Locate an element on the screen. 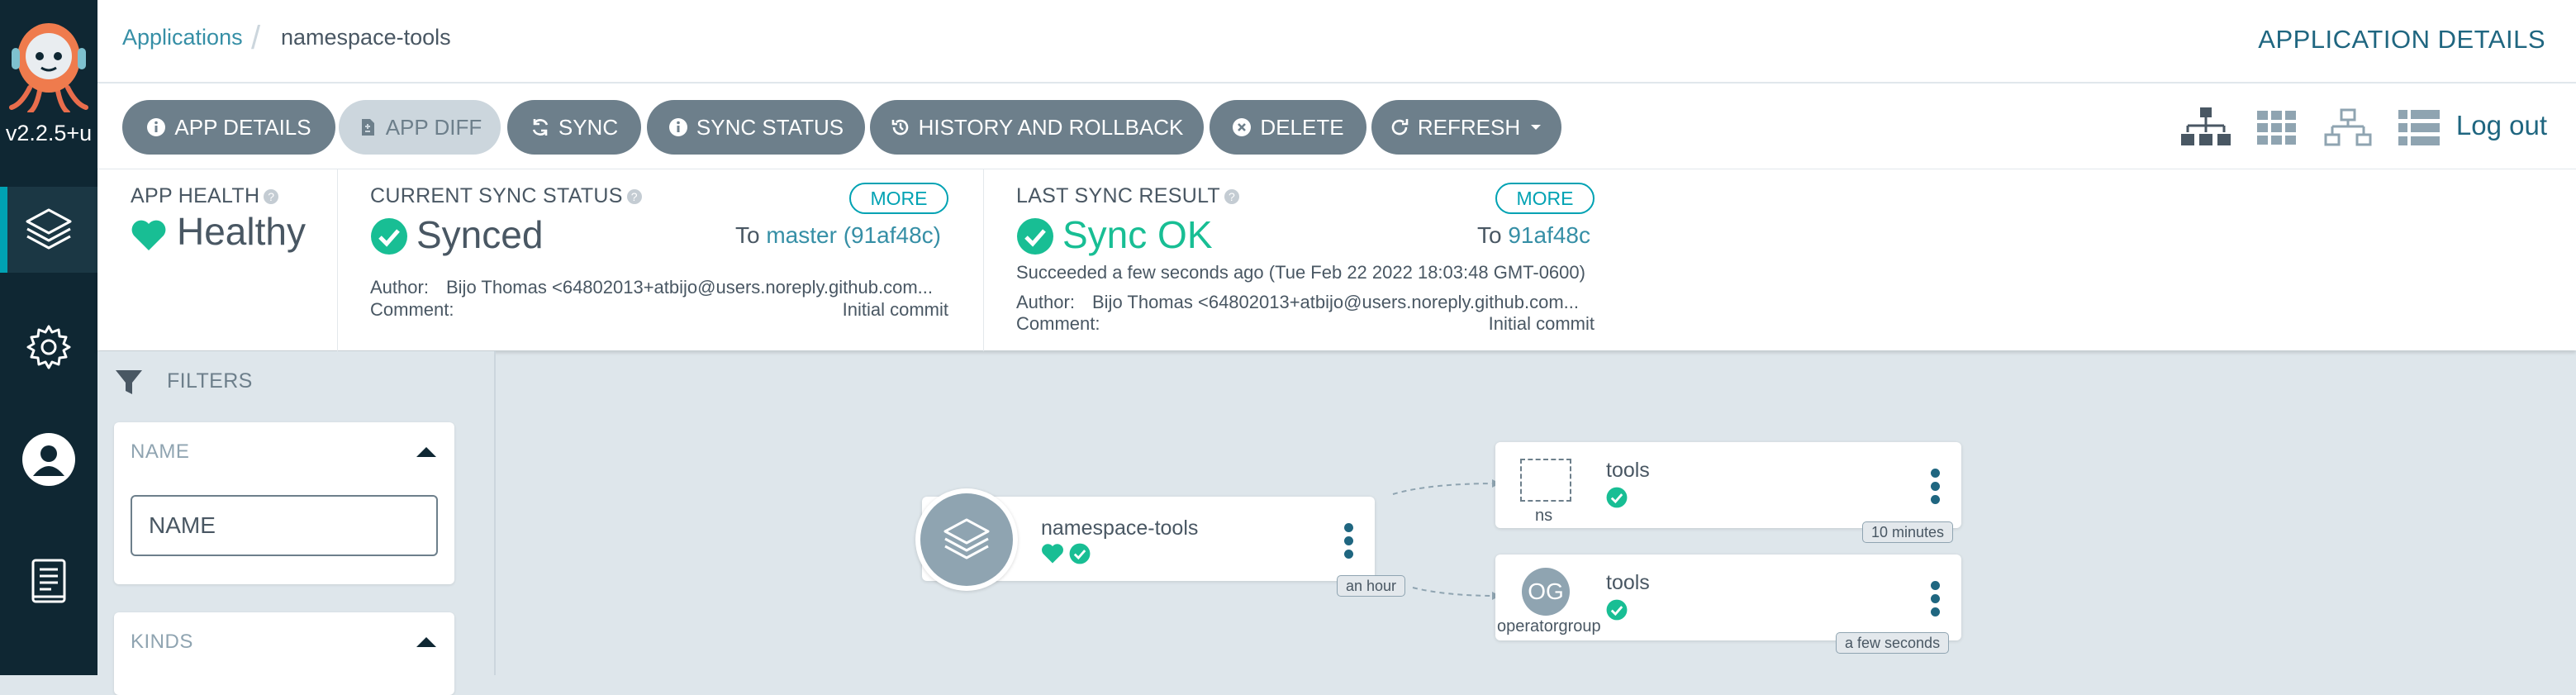 This screenshot has height=695, width=2576. docs-book-icon is located at coordinates (48, 581).